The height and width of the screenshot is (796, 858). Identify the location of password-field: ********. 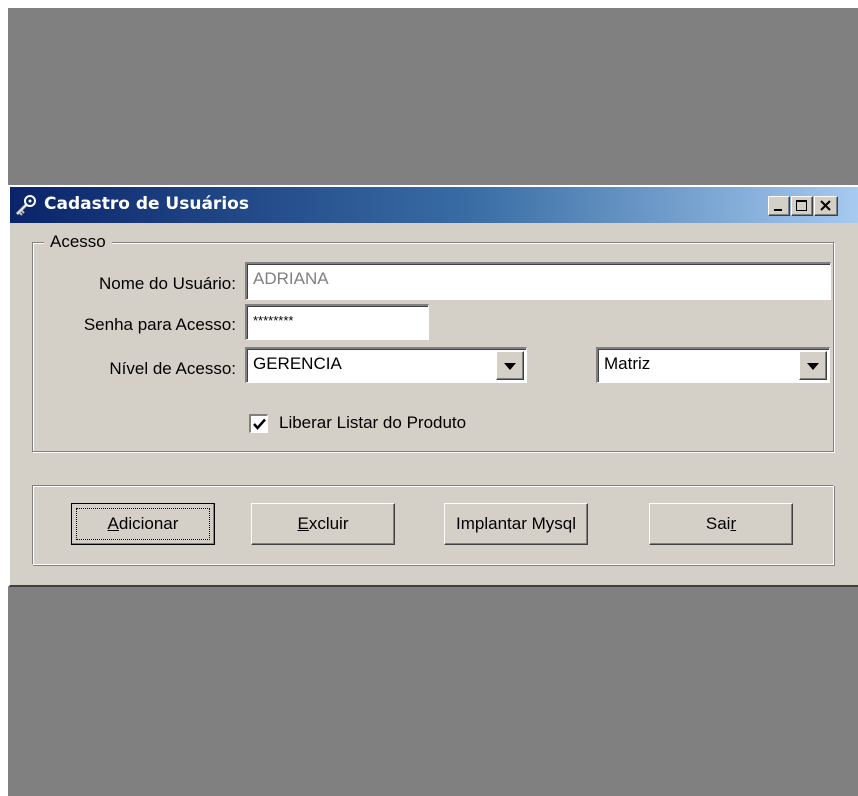
(337, 322).